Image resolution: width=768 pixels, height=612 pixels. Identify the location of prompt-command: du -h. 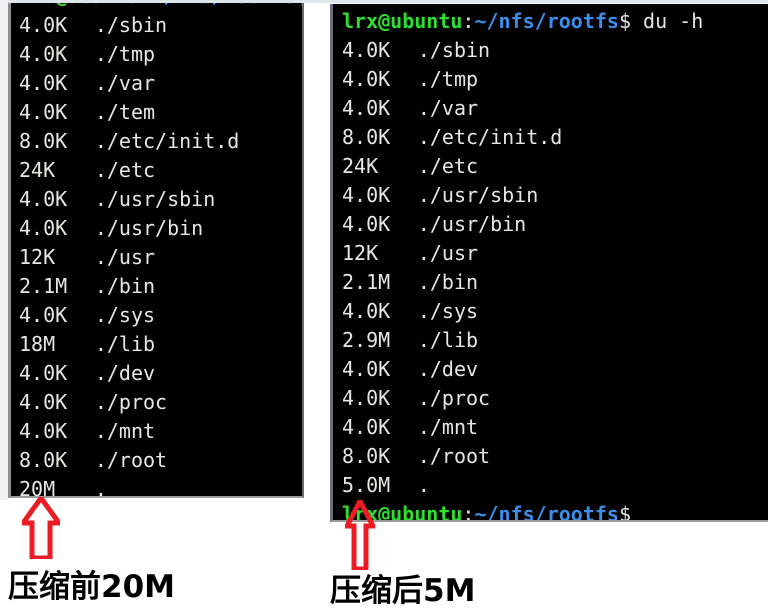
(667, 21).